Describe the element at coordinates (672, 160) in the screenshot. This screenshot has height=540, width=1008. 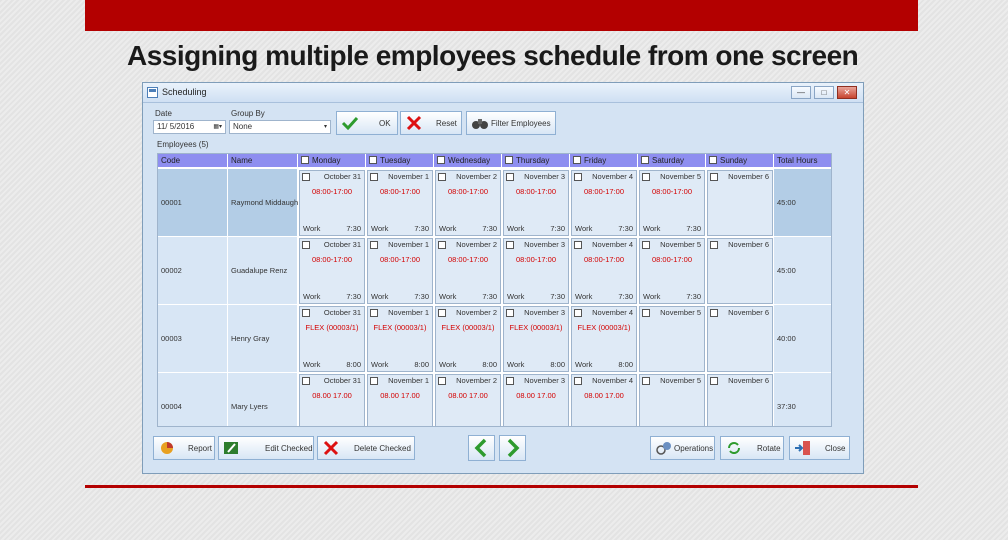
I see `column-header-saturday: Saturday` at that location.